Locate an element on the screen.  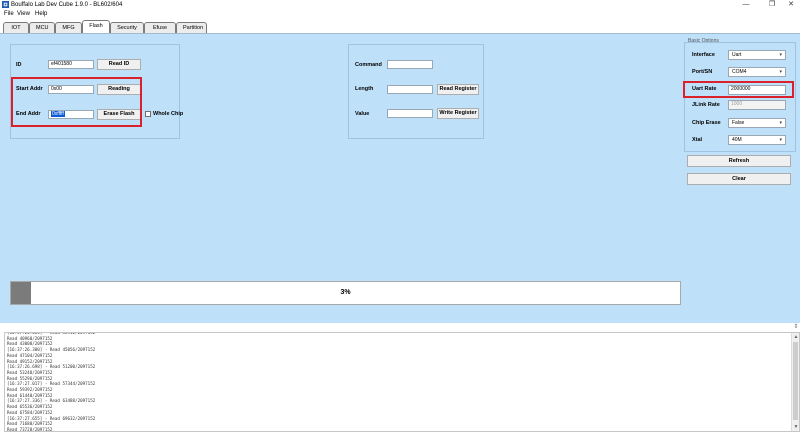
port-dropdown: COM4 ▾ is located at coordinates (757, 72).